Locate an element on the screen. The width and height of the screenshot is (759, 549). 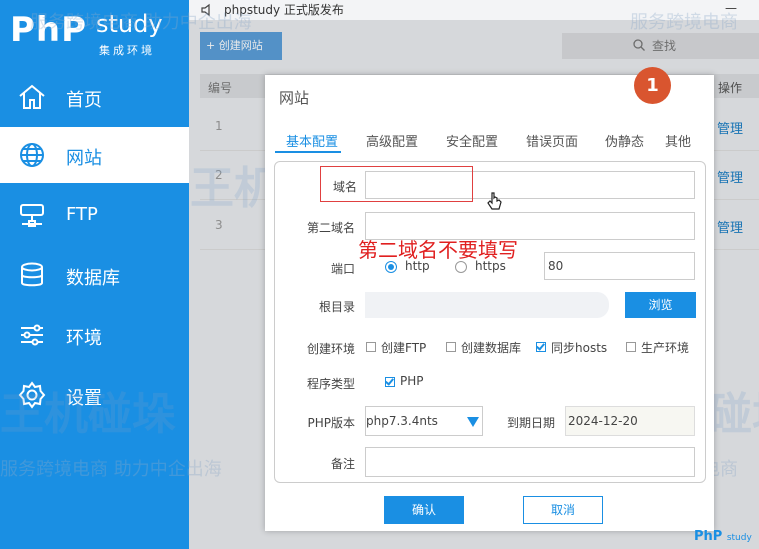
checkbox-php-label: PHP is located at coordinates (412, 381).